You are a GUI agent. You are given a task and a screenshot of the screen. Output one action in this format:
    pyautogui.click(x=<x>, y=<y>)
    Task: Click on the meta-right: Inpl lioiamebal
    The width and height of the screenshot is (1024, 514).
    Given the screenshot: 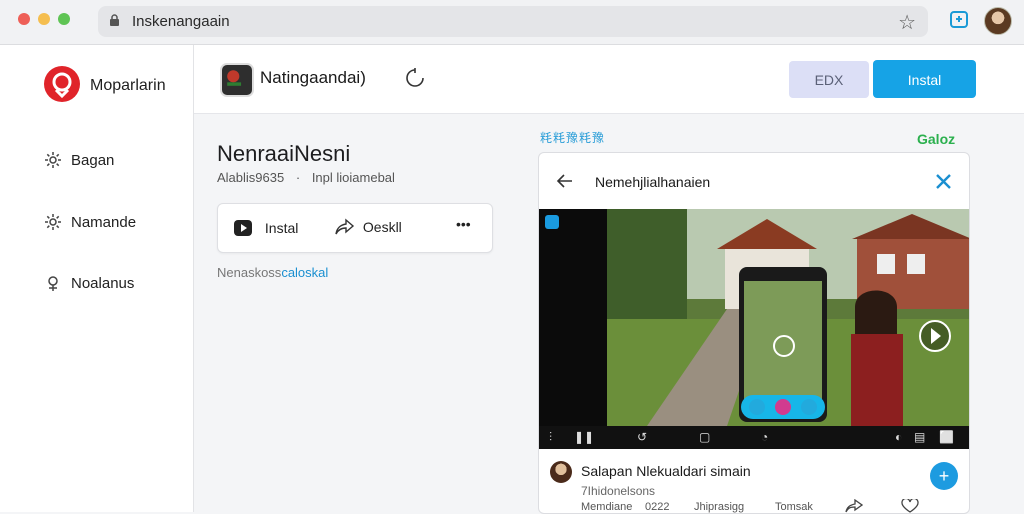 What is the action you would take?
    pyautogui.click(x=353, y=177)
    